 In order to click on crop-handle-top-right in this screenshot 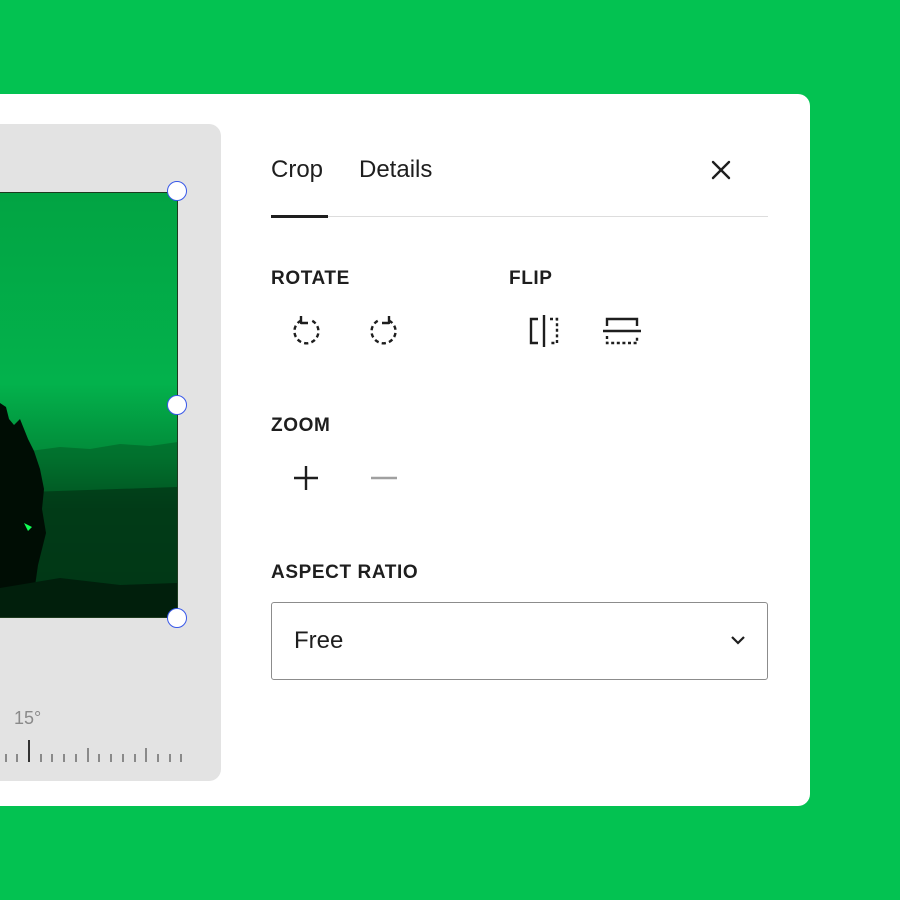, I will do `click(177, 191)`.